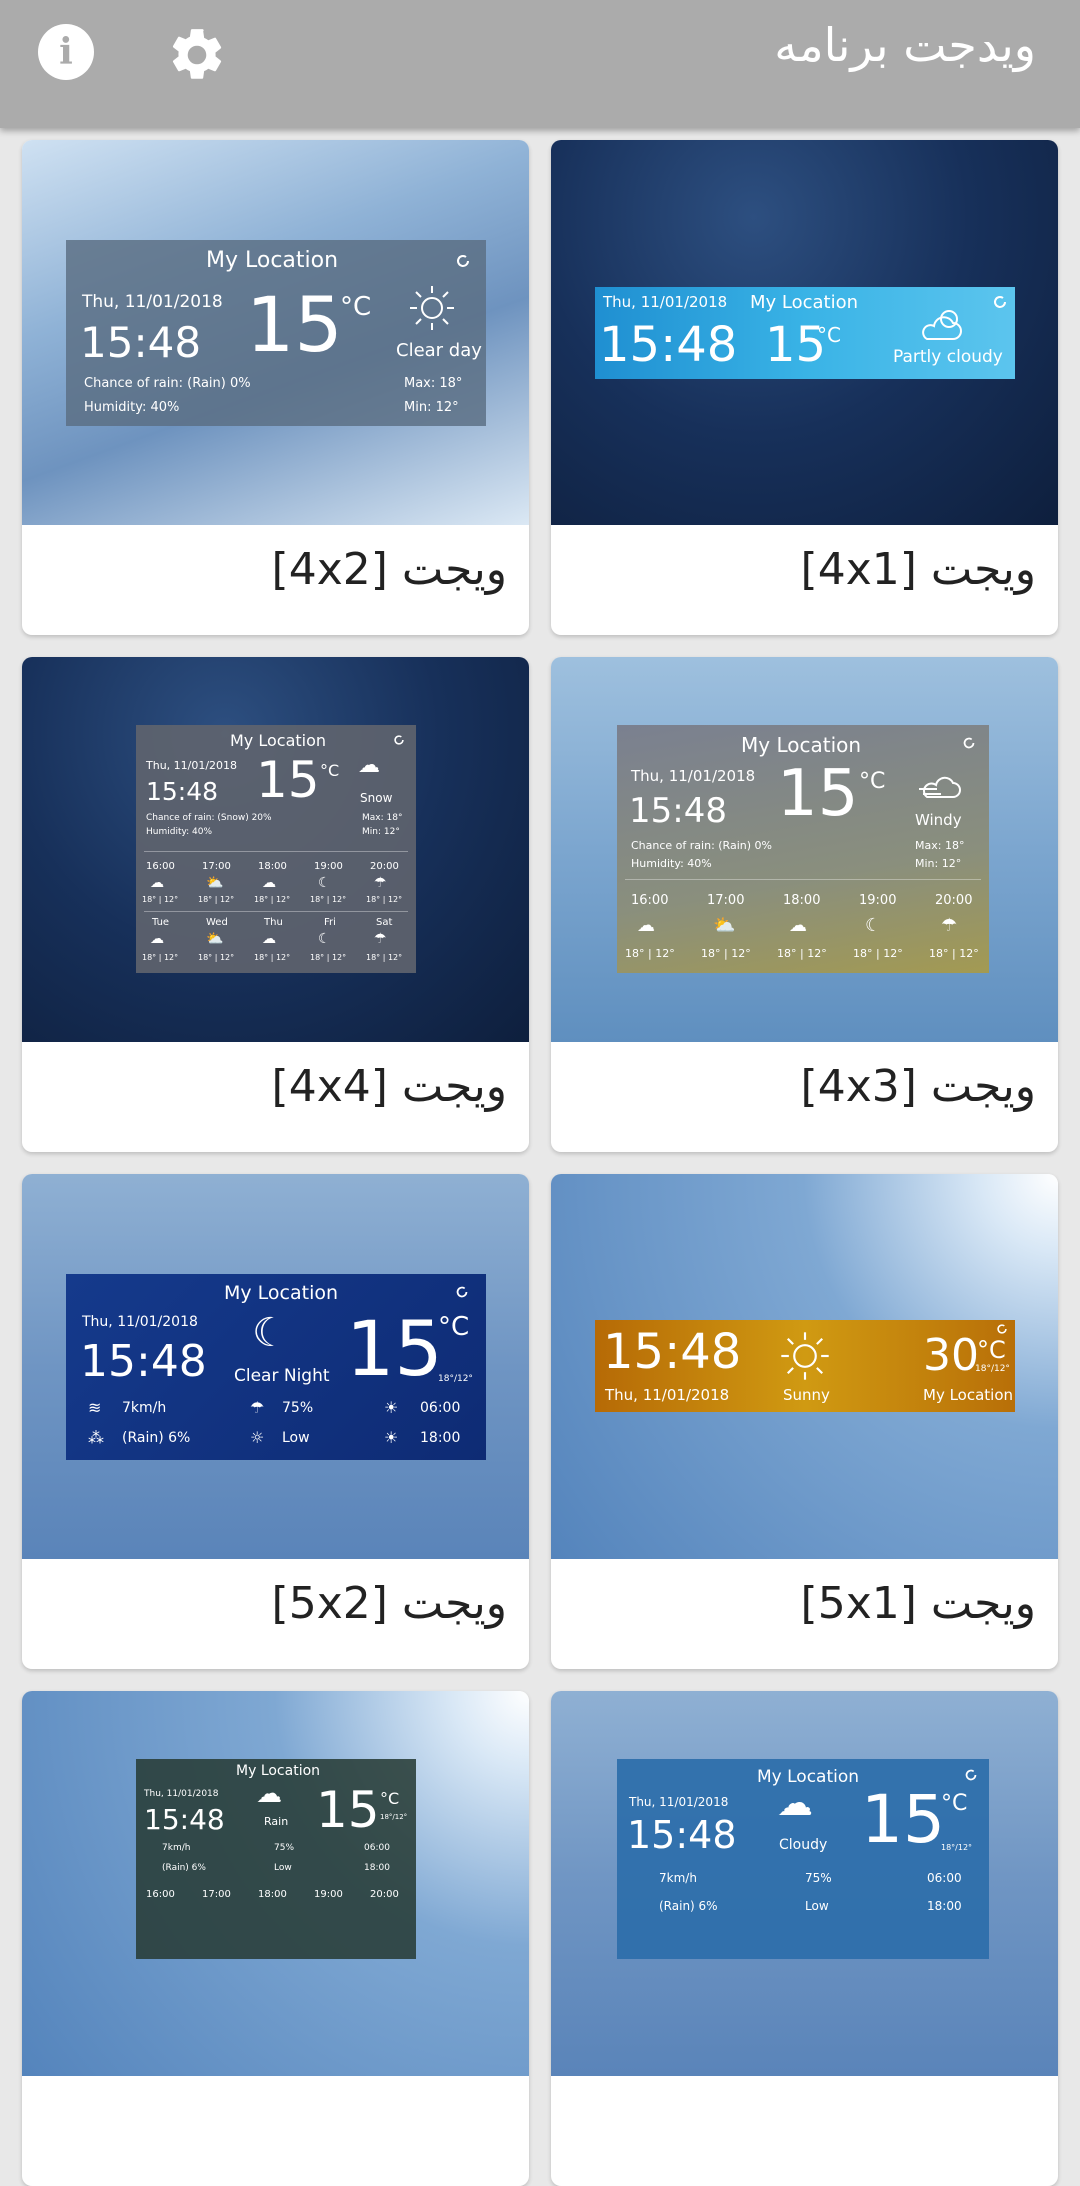 The width and height of the screenshot is (1080, 2186). What do you see at coordinates (330, 922) in the screenshot?
I see `forecast-day: Fri` at bounding box center [330, 922].